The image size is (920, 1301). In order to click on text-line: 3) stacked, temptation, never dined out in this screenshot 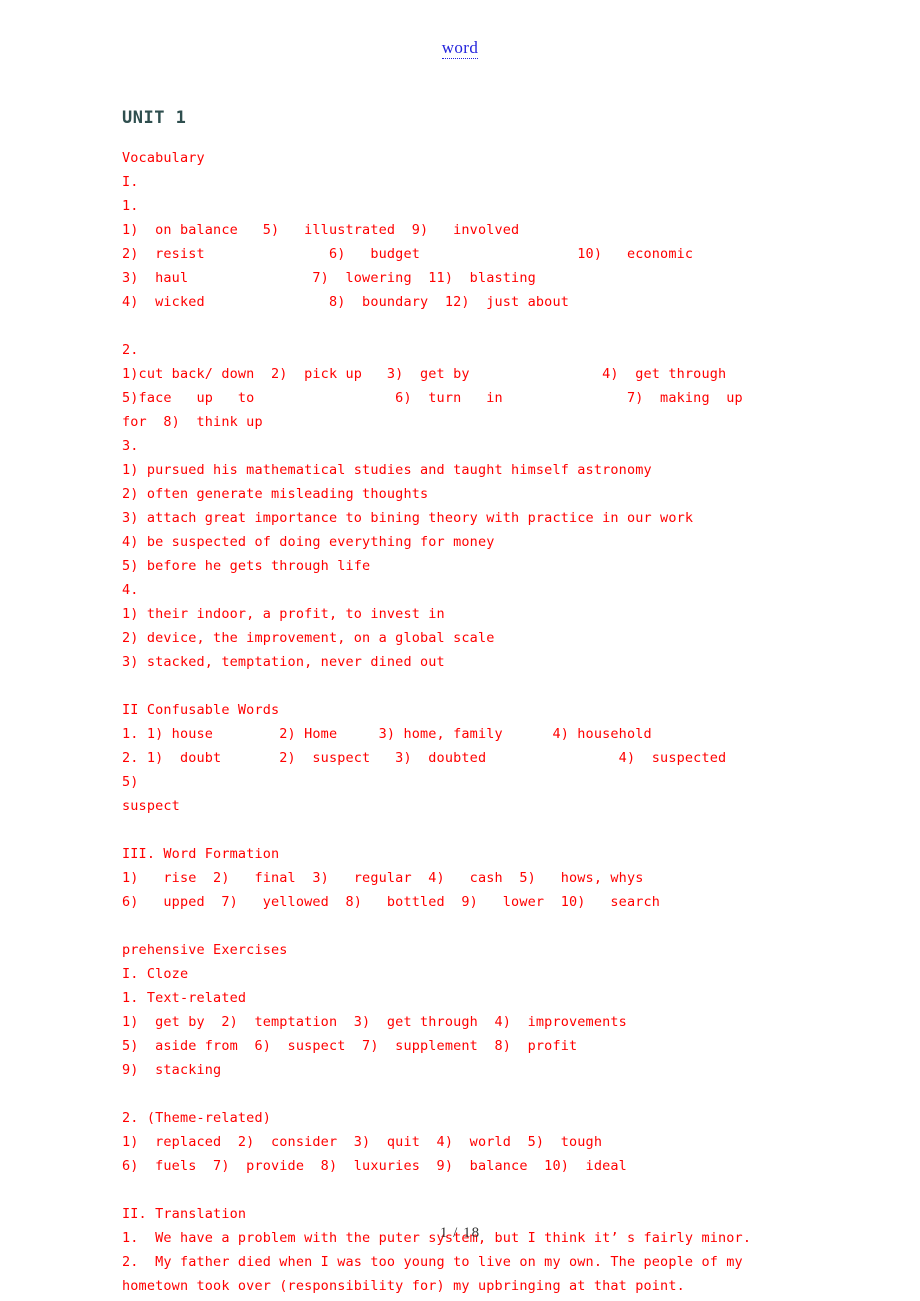, I will do `click(283, 662)`.